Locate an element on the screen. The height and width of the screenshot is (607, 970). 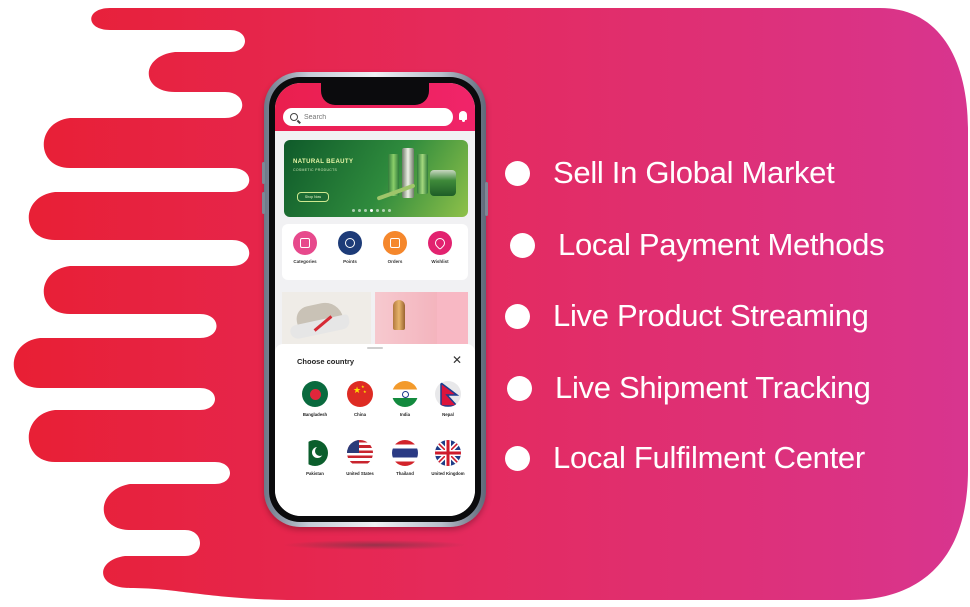
country-name: Nepal is located at coordinates (448, 414).